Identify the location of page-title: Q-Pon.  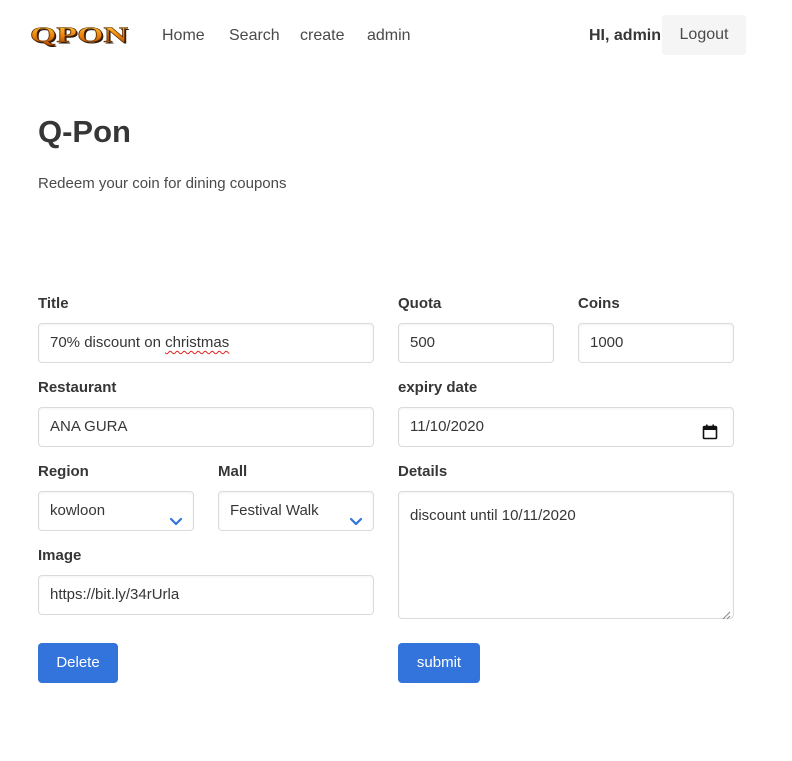
(84, 131).